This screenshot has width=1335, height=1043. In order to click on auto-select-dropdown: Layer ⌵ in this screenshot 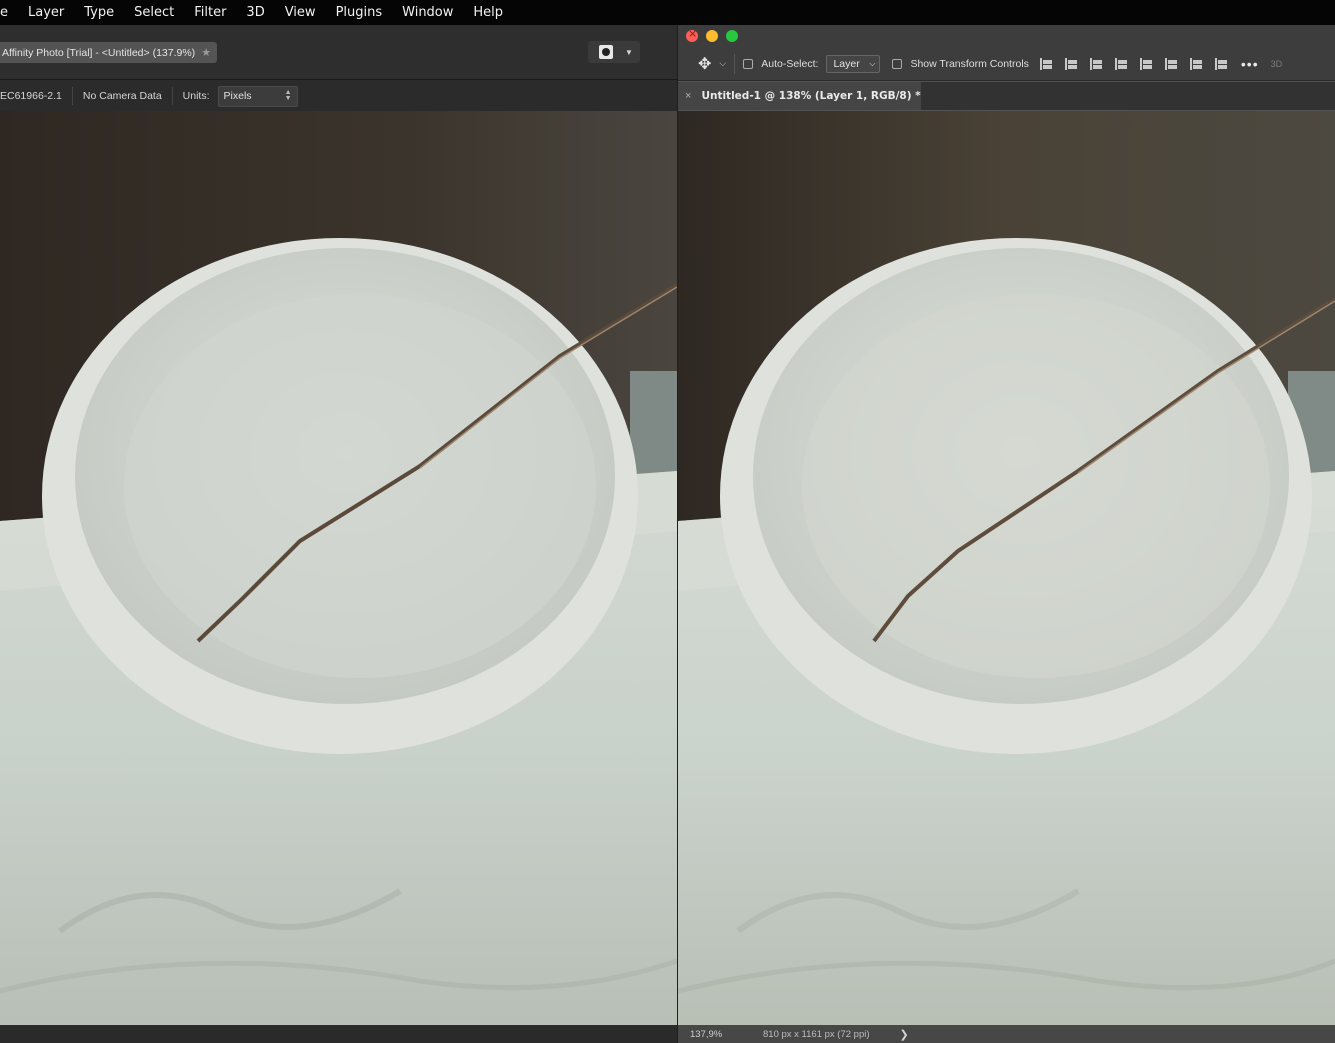, I will do `click(853, 63)`.